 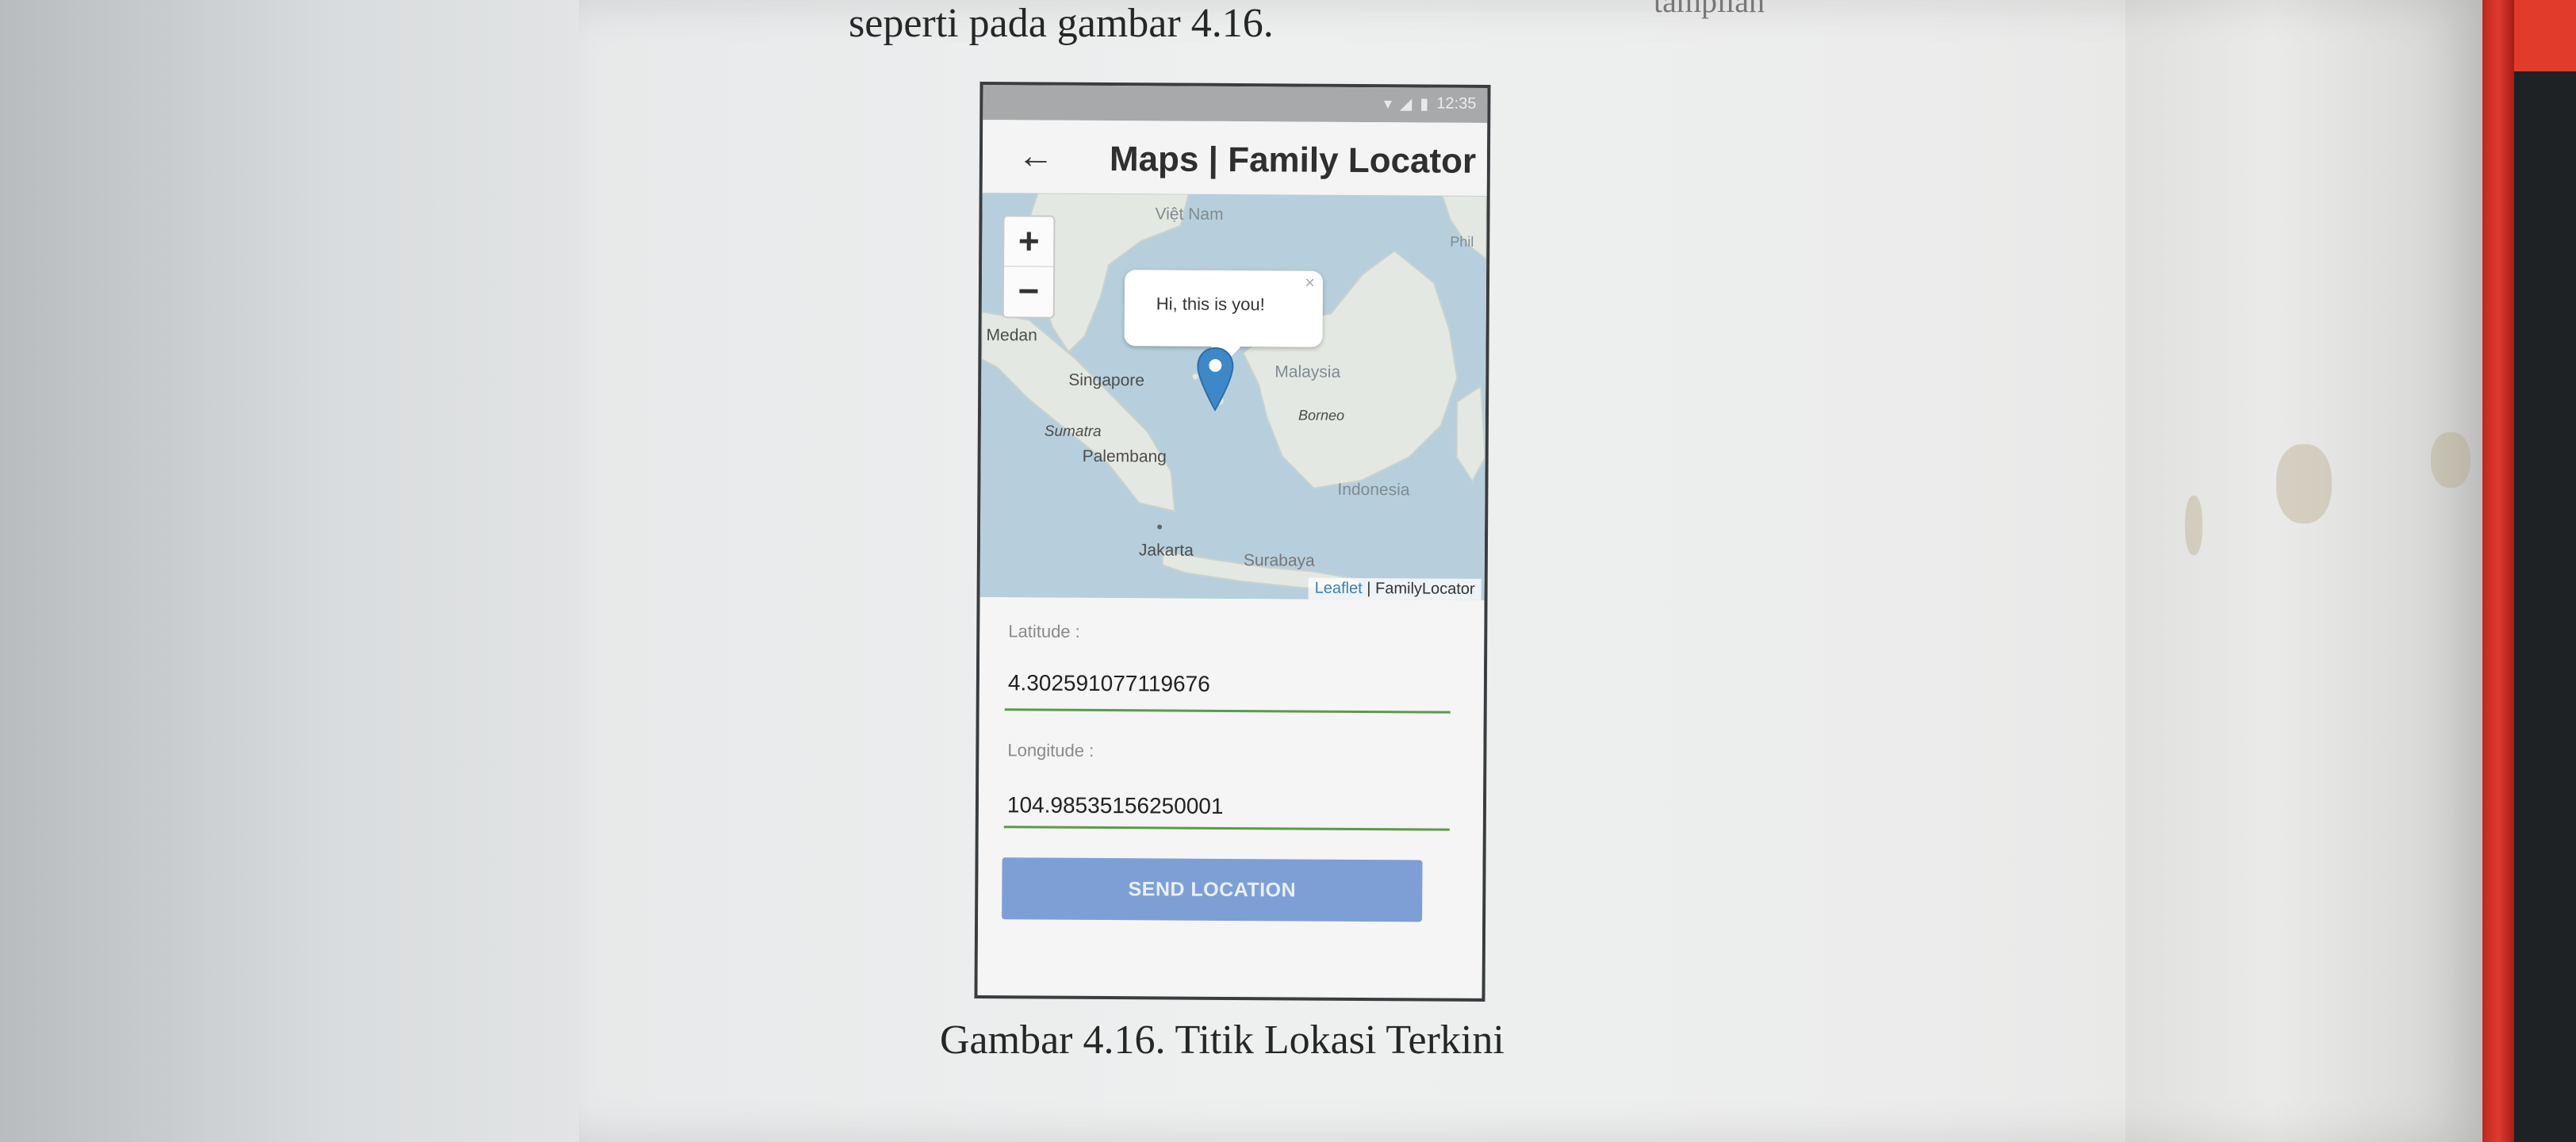 I want to click on popup-text: Hi, this is you!, so click(x=1210, y=304).